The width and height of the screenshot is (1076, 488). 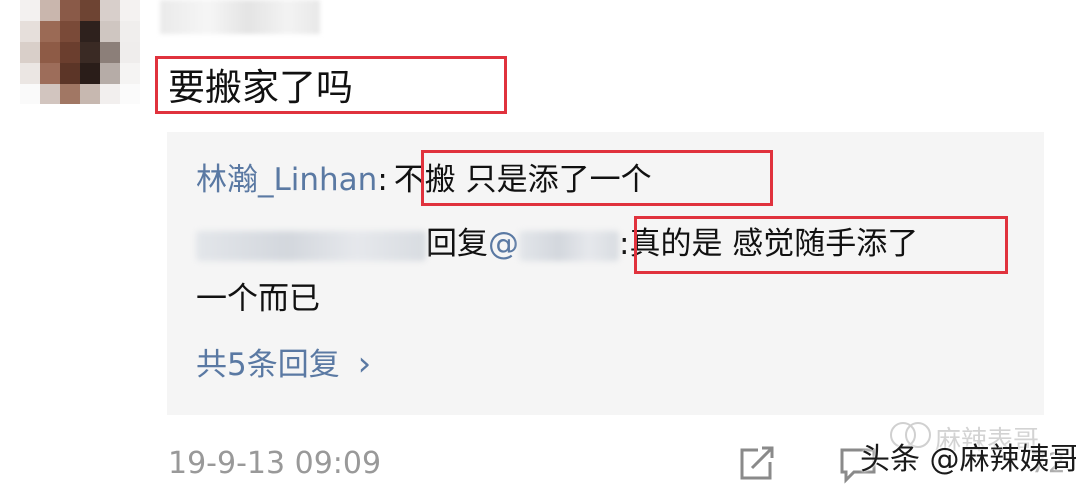 What do you see at coordinates (968, 459) in the screenshot?
I see `watermark: 头条 @麻辣姨哥` at bounding box center [968, 459].